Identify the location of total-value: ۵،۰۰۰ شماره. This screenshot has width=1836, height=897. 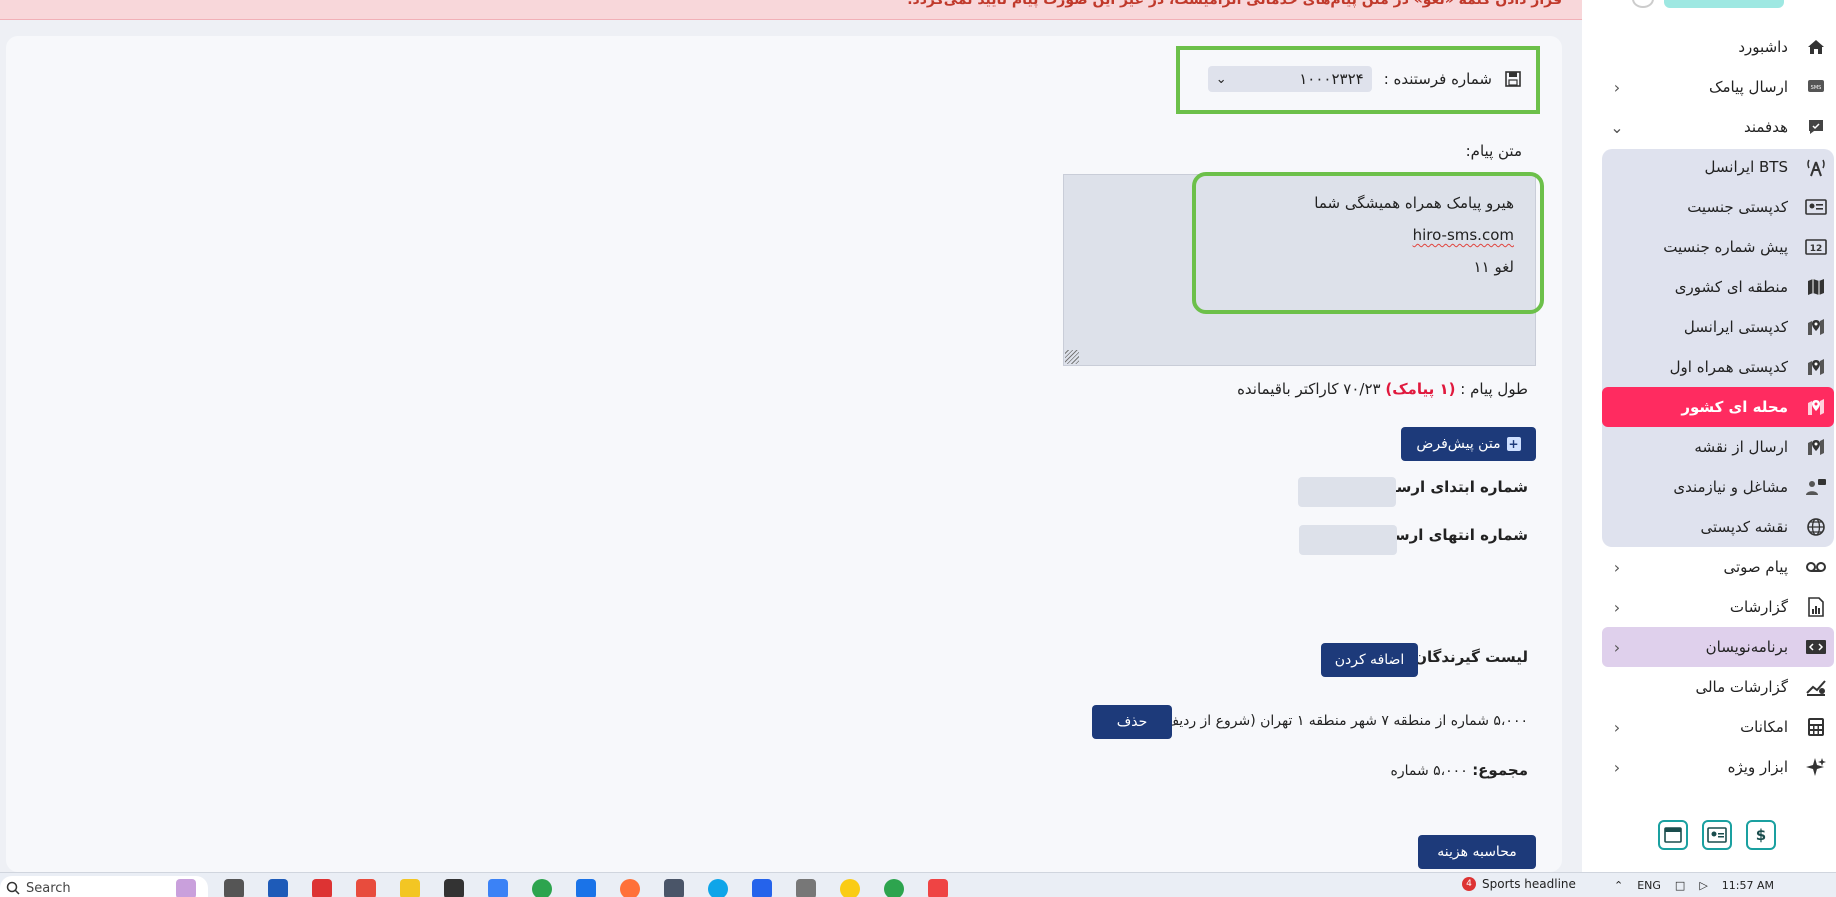
(1429, 771).